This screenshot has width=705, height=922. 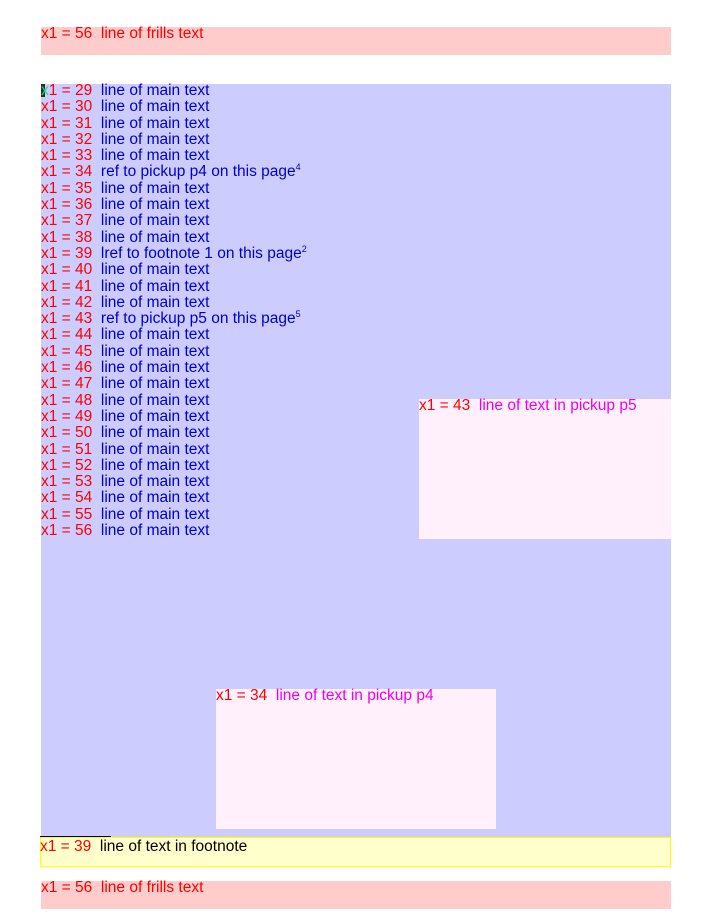 What do you see at coordinates (298, 167) in the screenshot?
I see `footnote-ref-marker: 4` at bounding box center [298, 167].